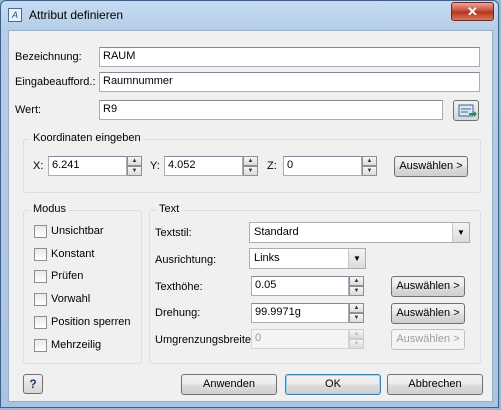  Describe the element at coordinates (229, 384) in the screenshot. I see `apply-button: Anwenden` at that location.